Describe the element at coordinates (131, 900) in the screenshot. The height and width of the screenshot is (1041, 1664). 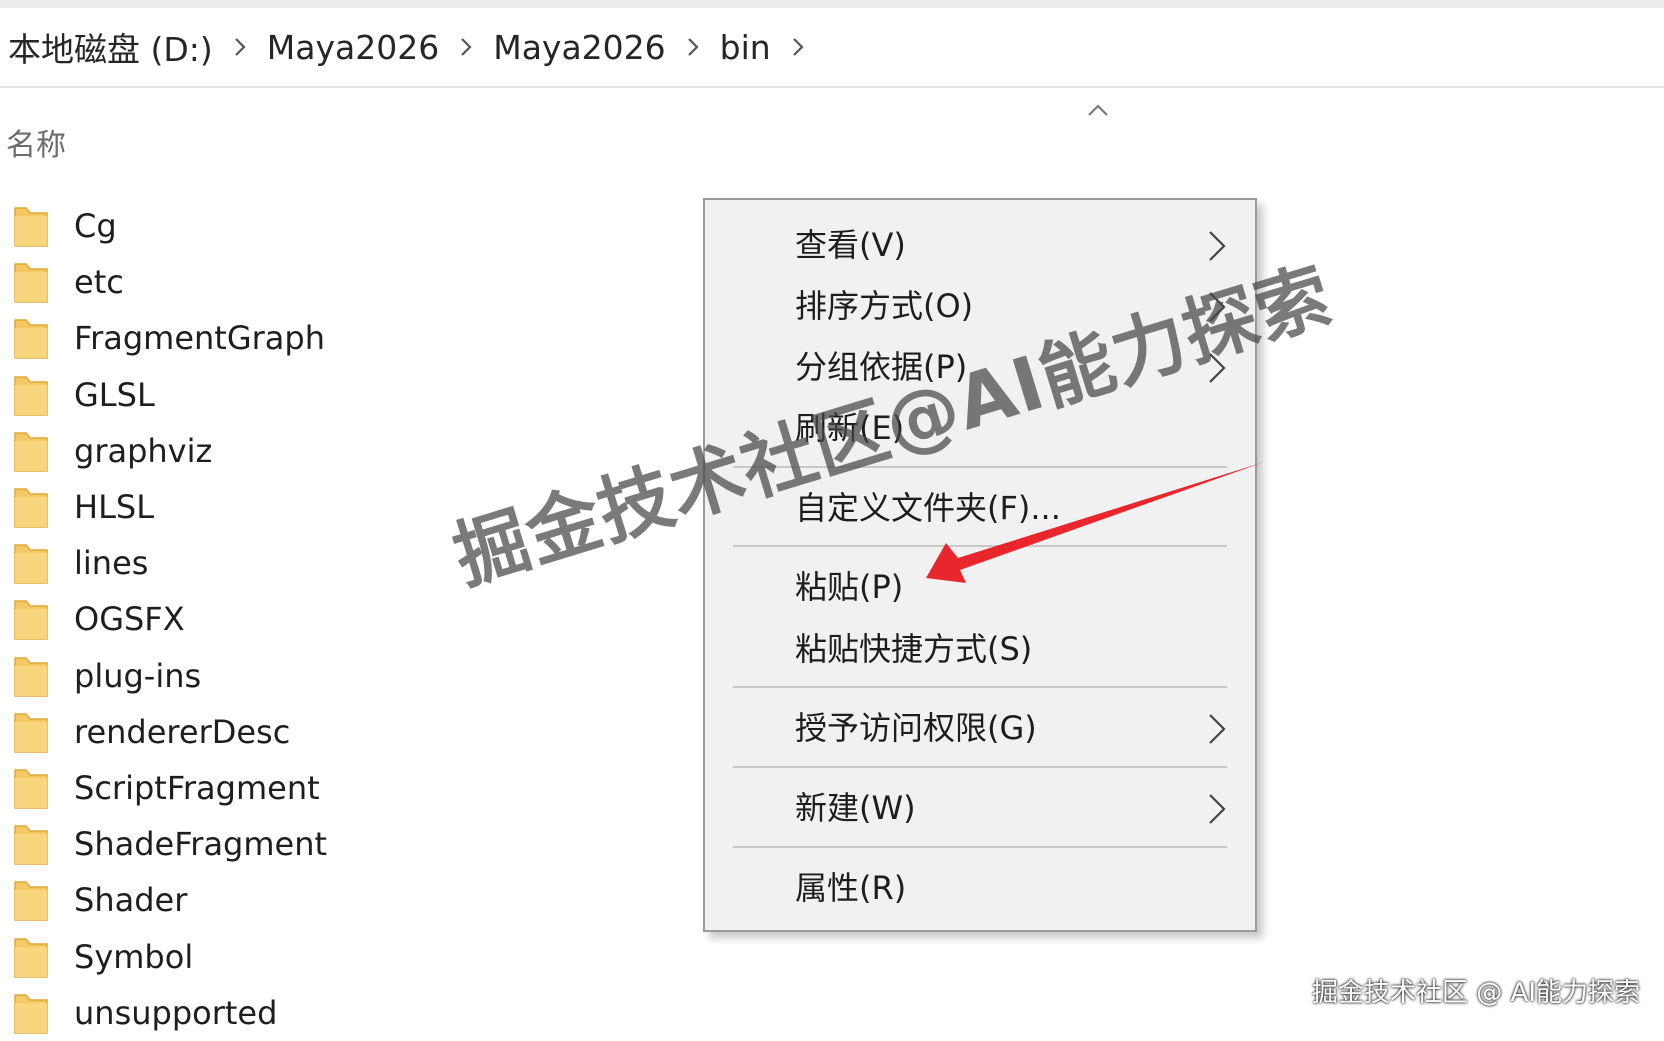
I see `folder-name: Shader` at that location.